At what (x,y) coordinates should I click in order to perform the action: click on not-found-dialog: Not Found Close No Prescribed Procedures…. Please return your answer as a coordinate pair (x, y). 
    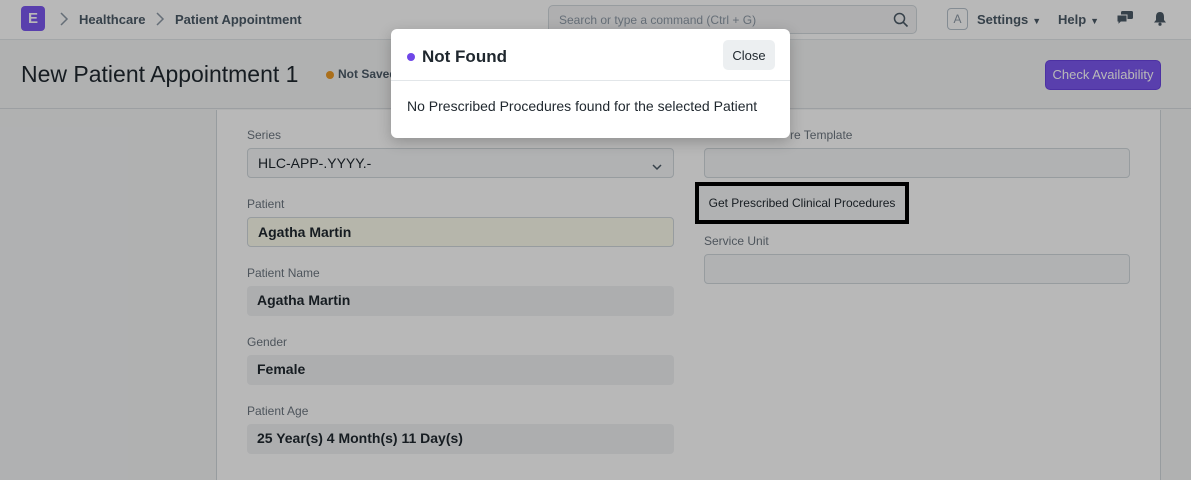
    Looking at the image, I should click on (590, 83).